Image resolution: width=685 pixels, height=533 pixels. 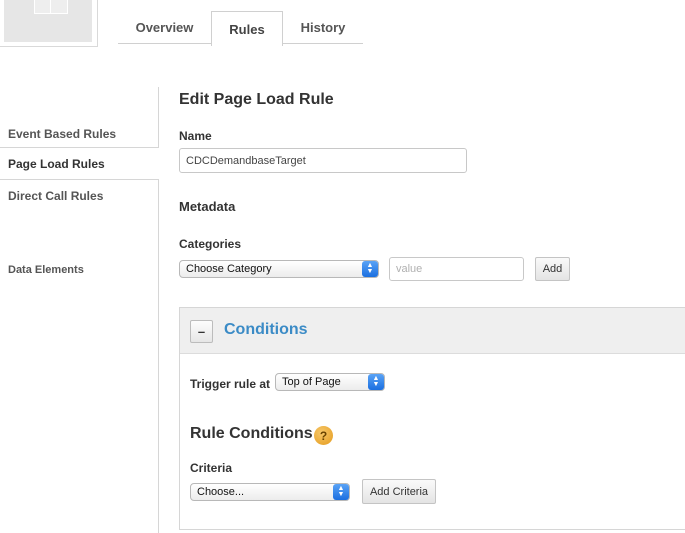 What do you see at coordinates (311, 382) in the screenshot?
I see `trigger-select-value: Top of Page` at bounding box center [311, 382].